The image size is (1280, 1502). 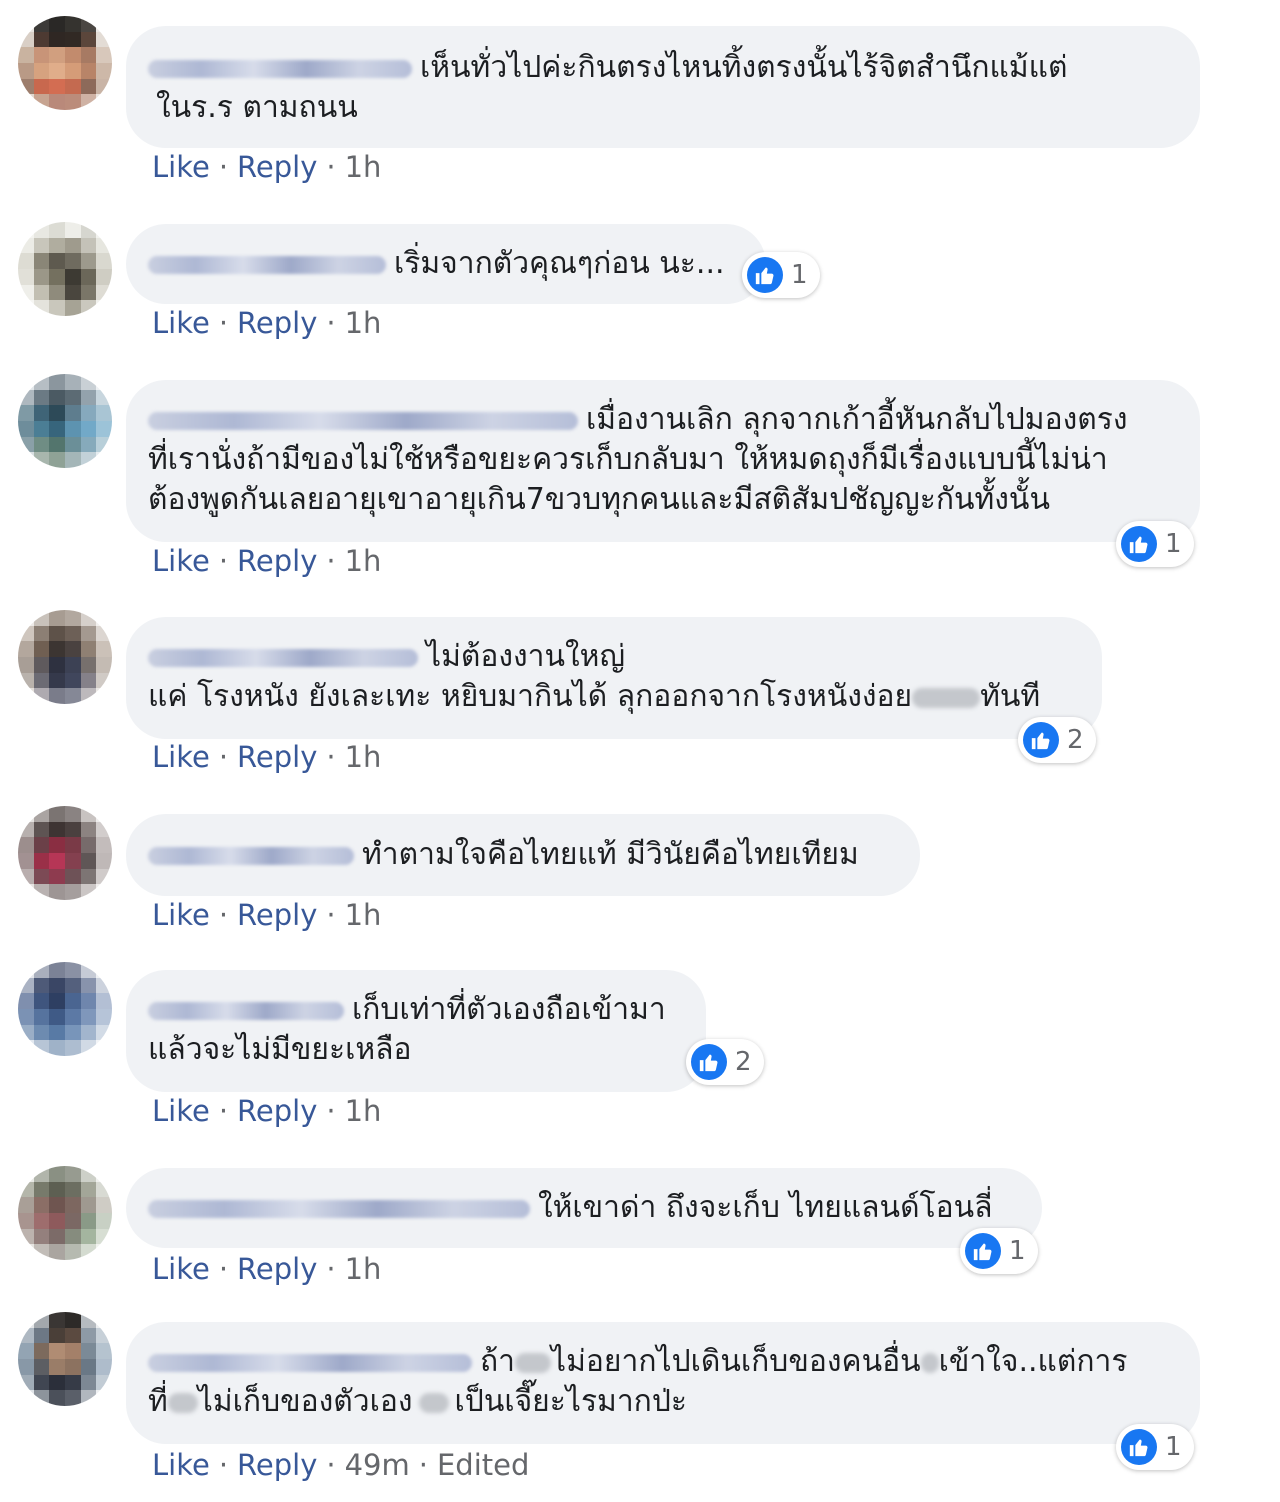 I want to click on comment-text: แล้วจะไม่มีขยะเหลือ, so click(x=280, y=1049).